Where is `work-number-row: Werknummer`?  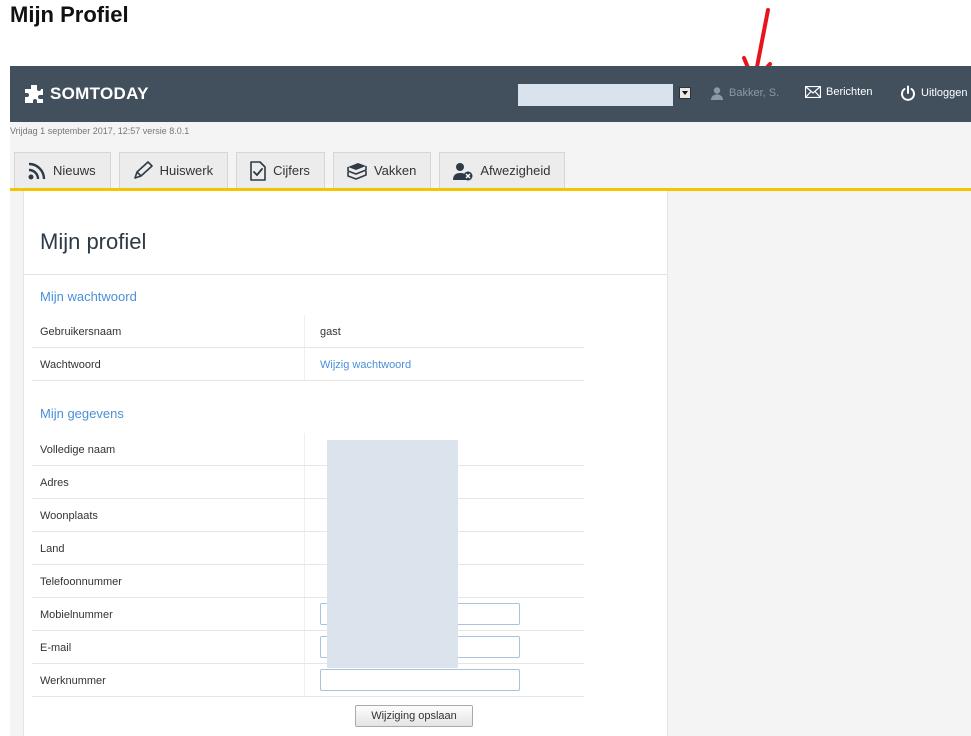 work-number-row: Werknummer is located at coordinates (308, 680).